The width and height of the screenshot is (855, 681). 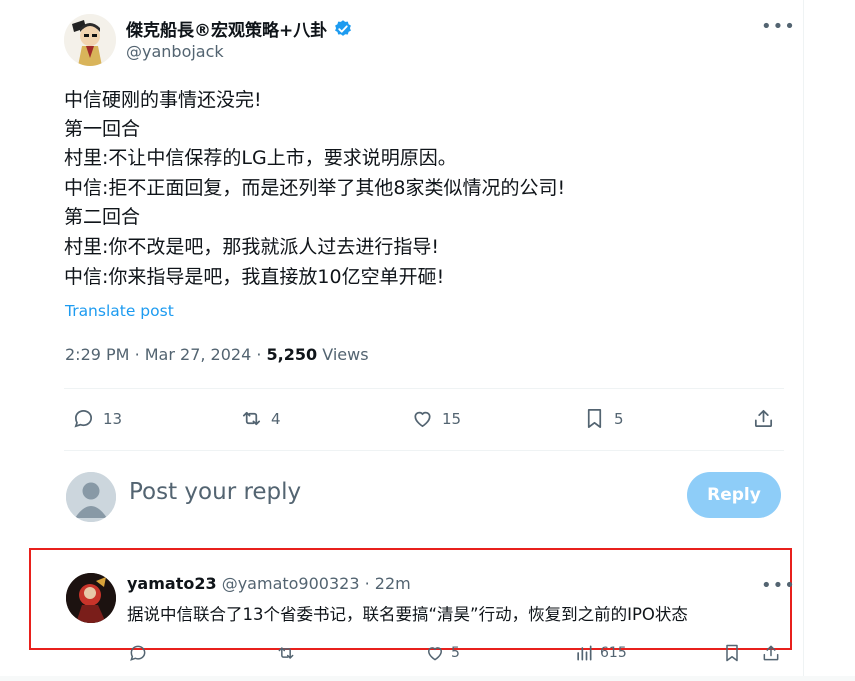 I want to click on reply-repost-action, so click(x=286, y=653).